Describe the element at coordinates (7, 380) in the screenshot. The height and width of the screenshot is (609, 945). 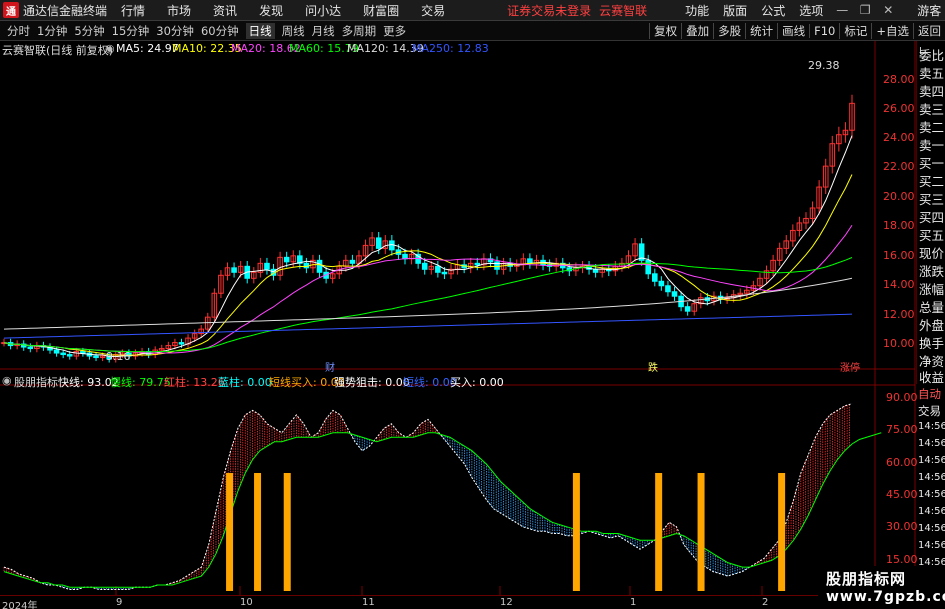
I see `indicator-settings-icon: ◉` at that location.